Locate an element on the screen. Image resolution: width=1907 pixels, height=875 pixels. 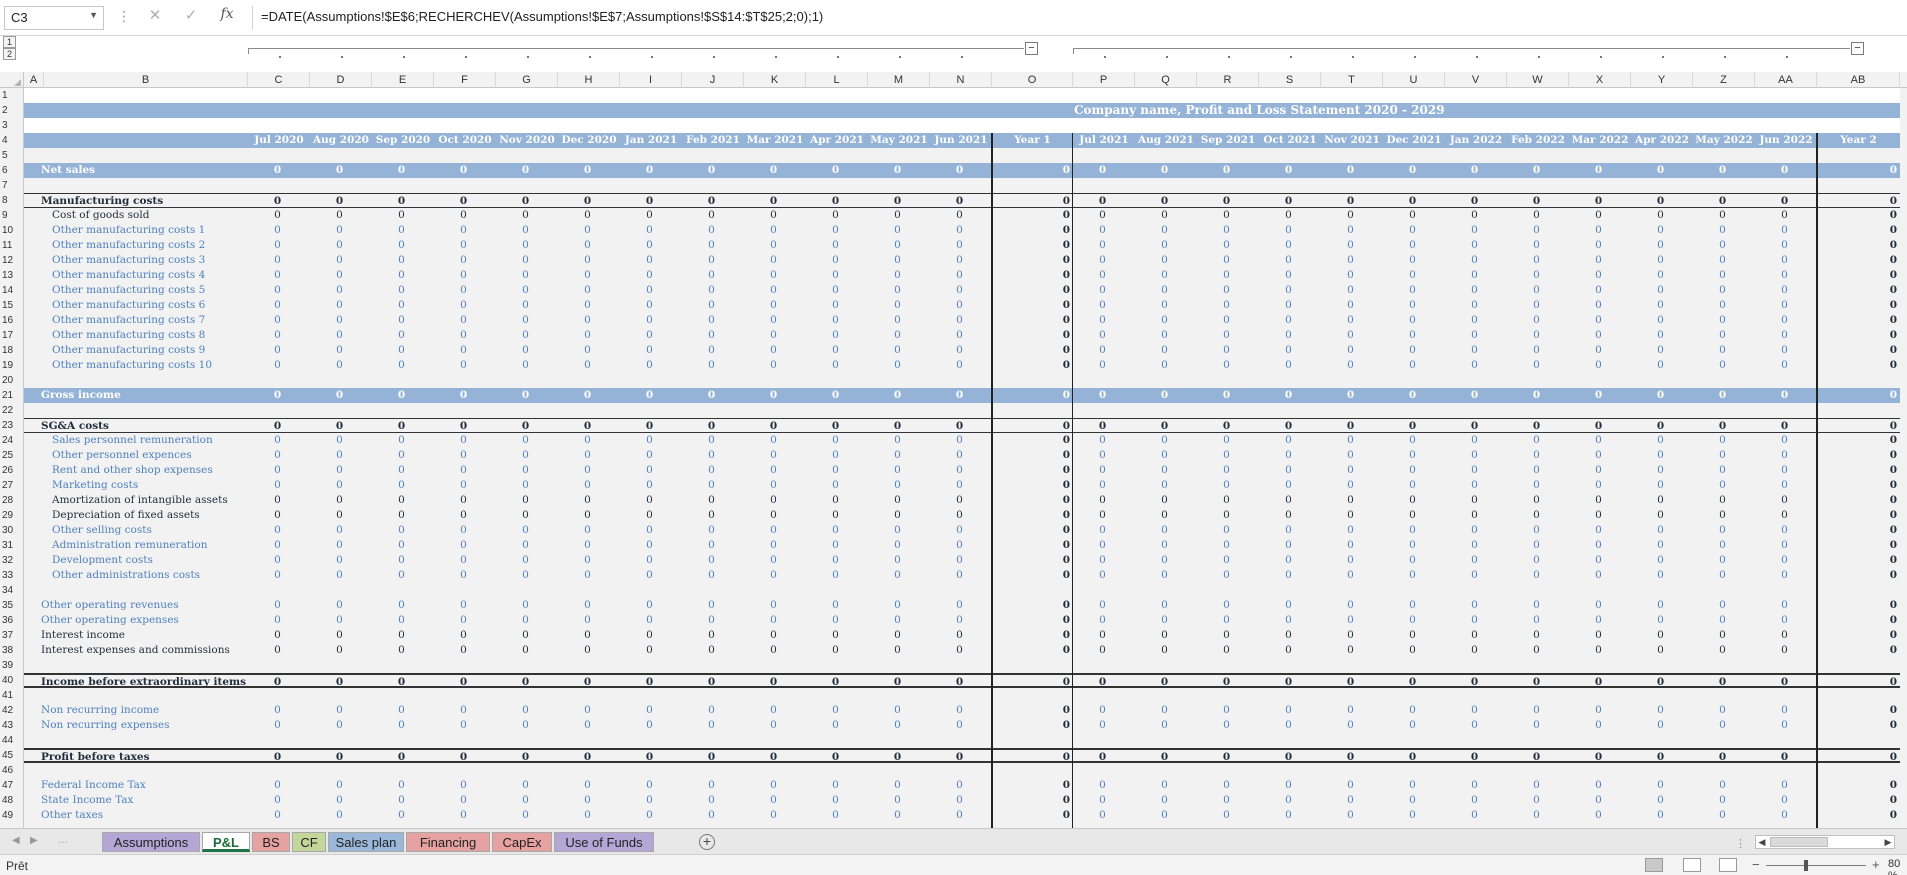
month-header: Aug 2021 is located at coordinates (1166, 140).